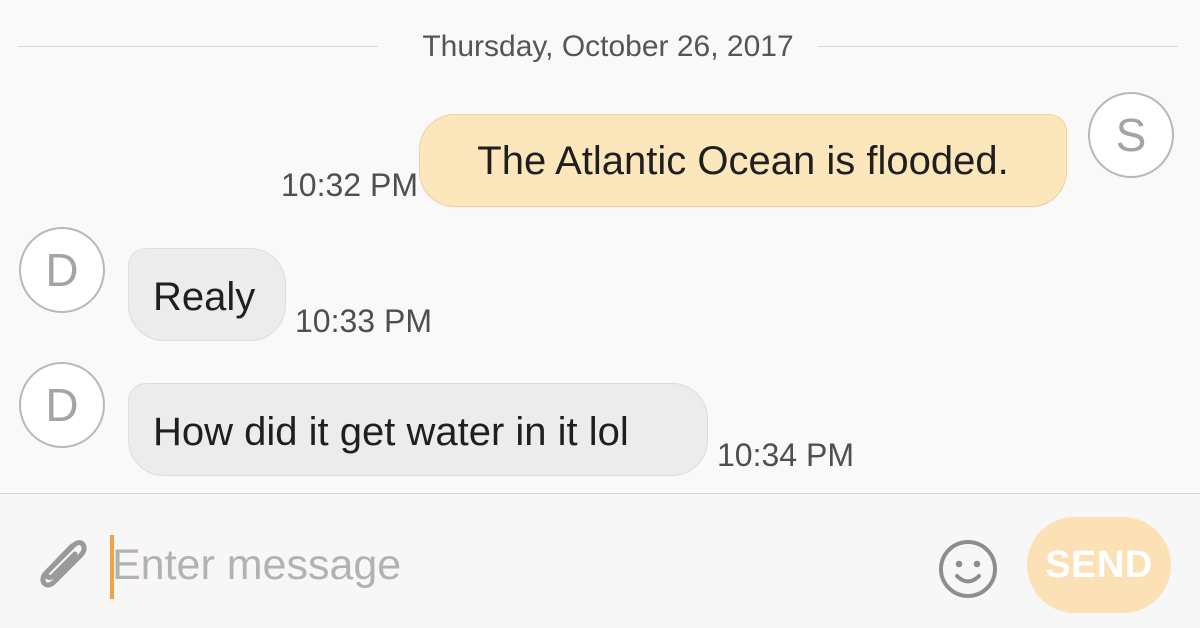 This screenshot has width=1200, height=628. Describe the element at coordinates (998, 46) in the screenshot. I see `divider-line-right` at that location.